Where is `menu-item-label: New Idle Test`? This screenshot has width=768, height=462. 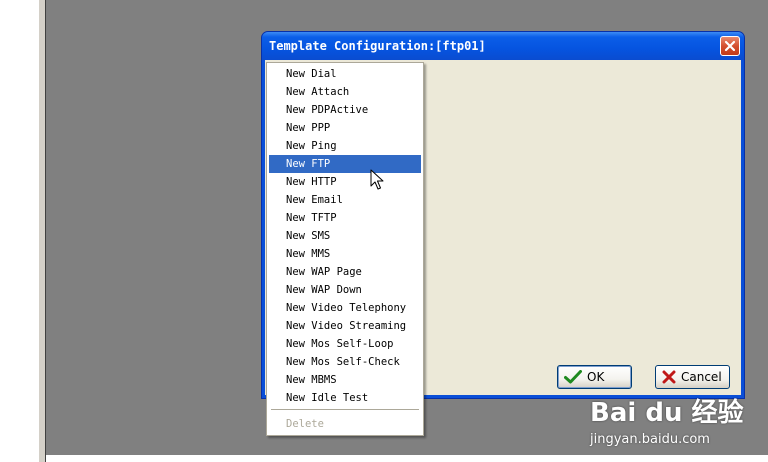 menu-item-label: New Idle Test is located at coordinates (327, 398).